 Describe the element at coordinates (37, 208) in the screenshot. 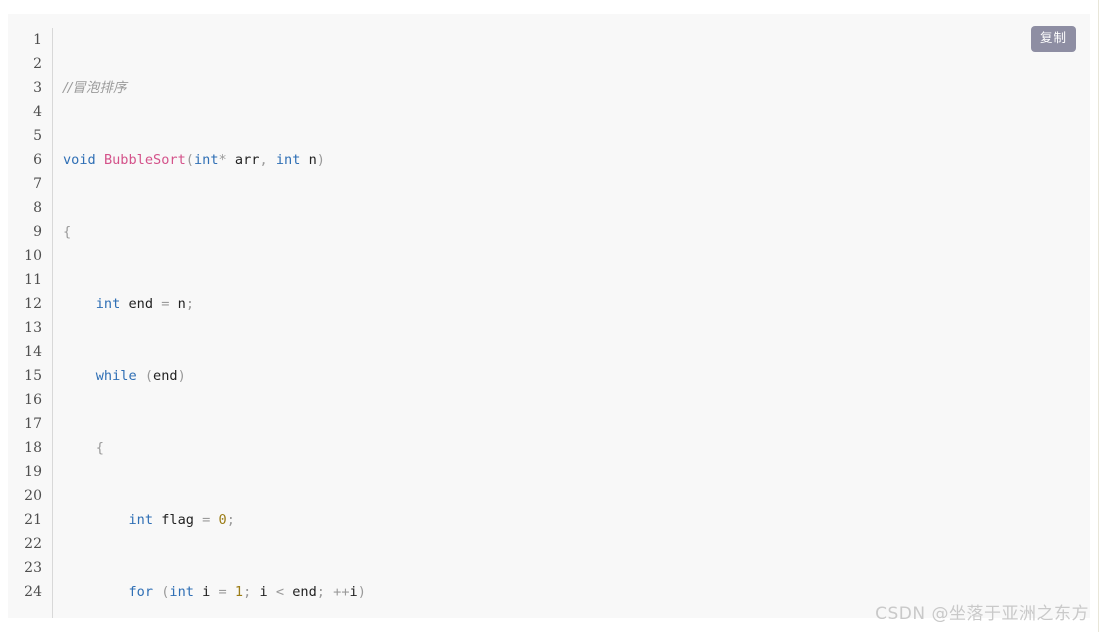

I see `line-number: 8` at that location.